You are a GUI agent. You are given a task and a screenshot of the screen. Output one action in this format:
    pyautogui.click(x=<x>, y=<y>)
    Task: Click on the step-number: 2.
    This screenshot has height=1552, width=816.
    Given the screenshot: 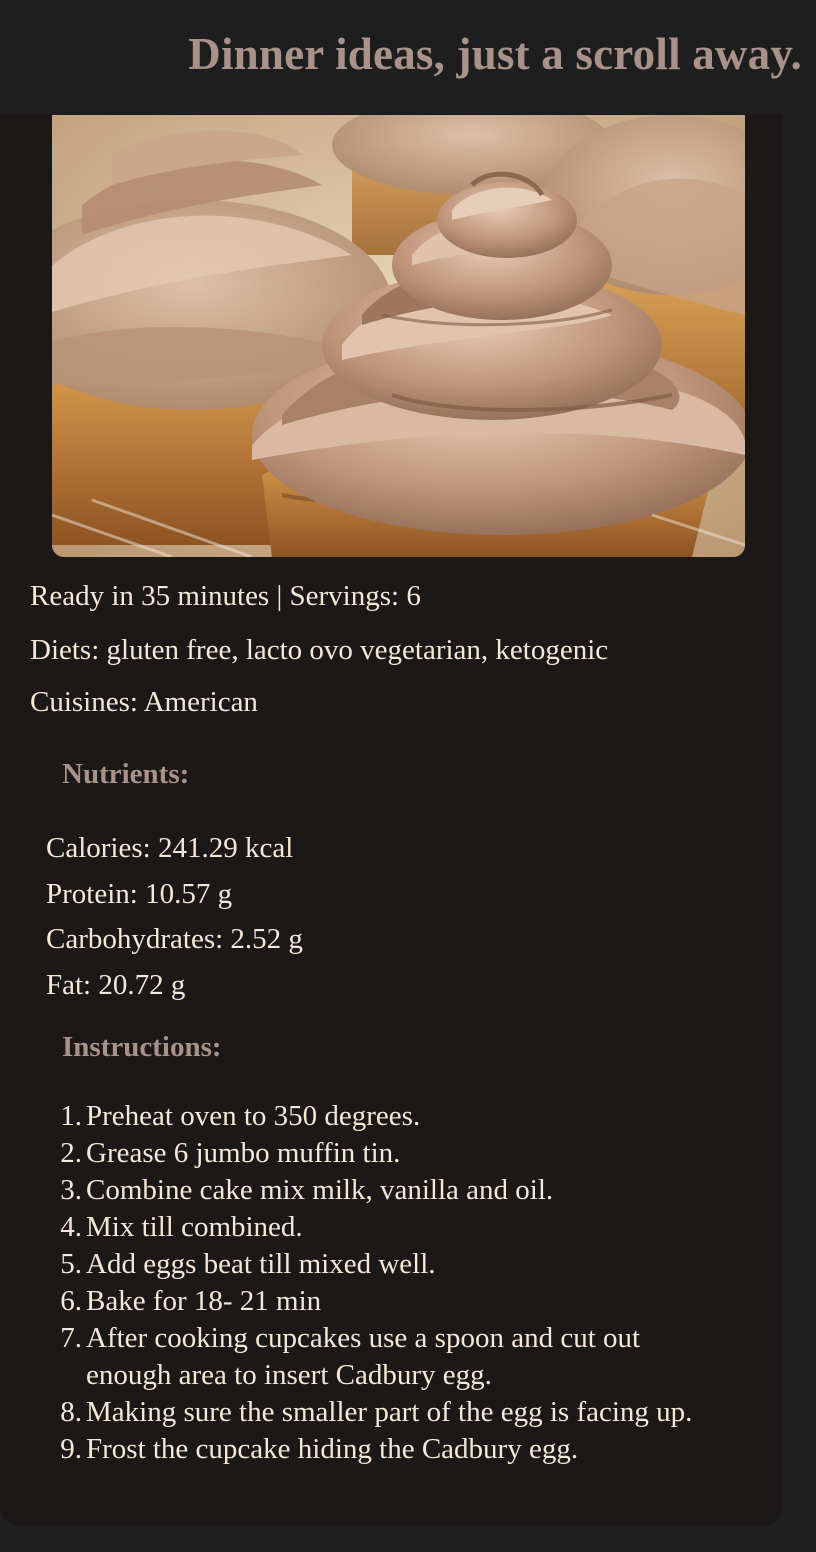 What is the action you would take?
    pyautogui.click(x=71, y=1153)
    